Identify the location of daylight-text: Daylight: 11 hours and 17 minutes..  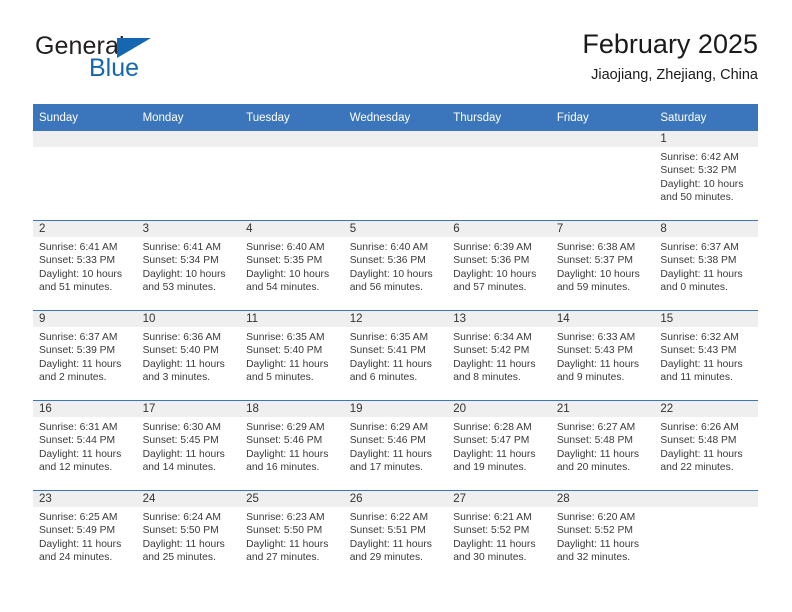
(390, 460).